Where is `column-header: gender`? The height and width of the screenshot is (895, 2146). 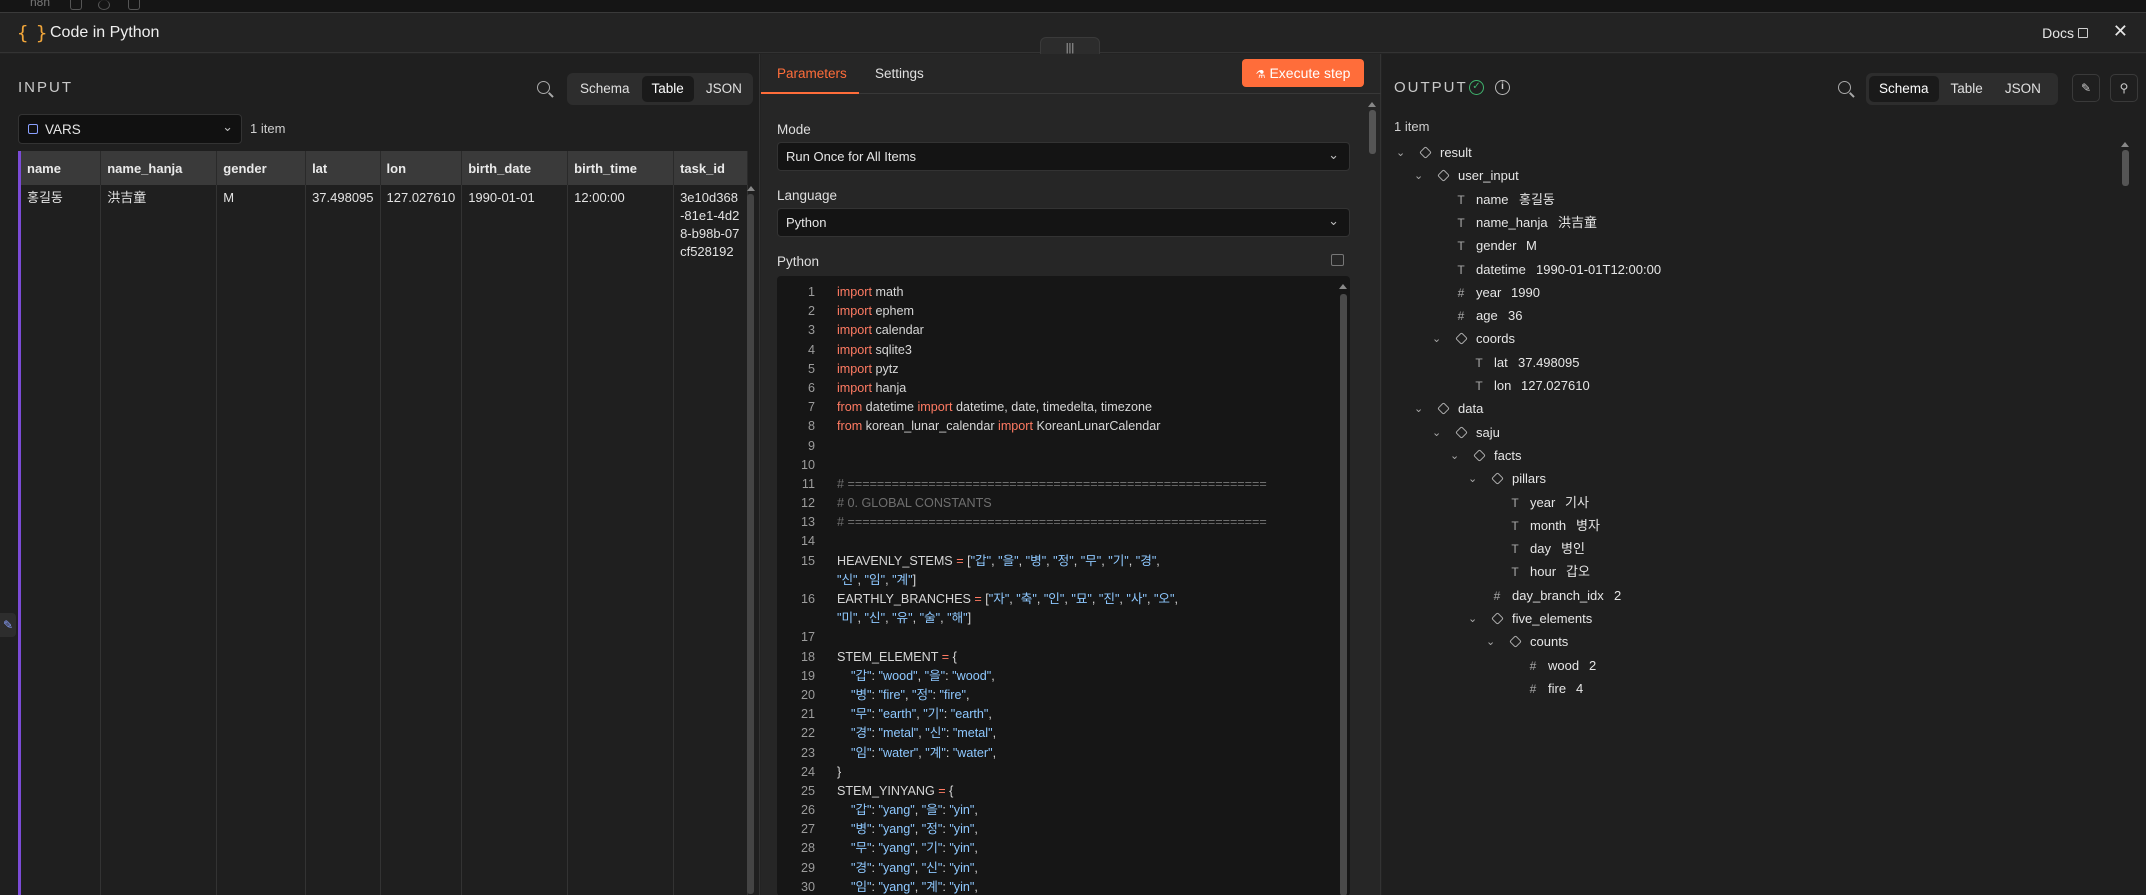 column-header: gender is located at coordinates (261, 168).